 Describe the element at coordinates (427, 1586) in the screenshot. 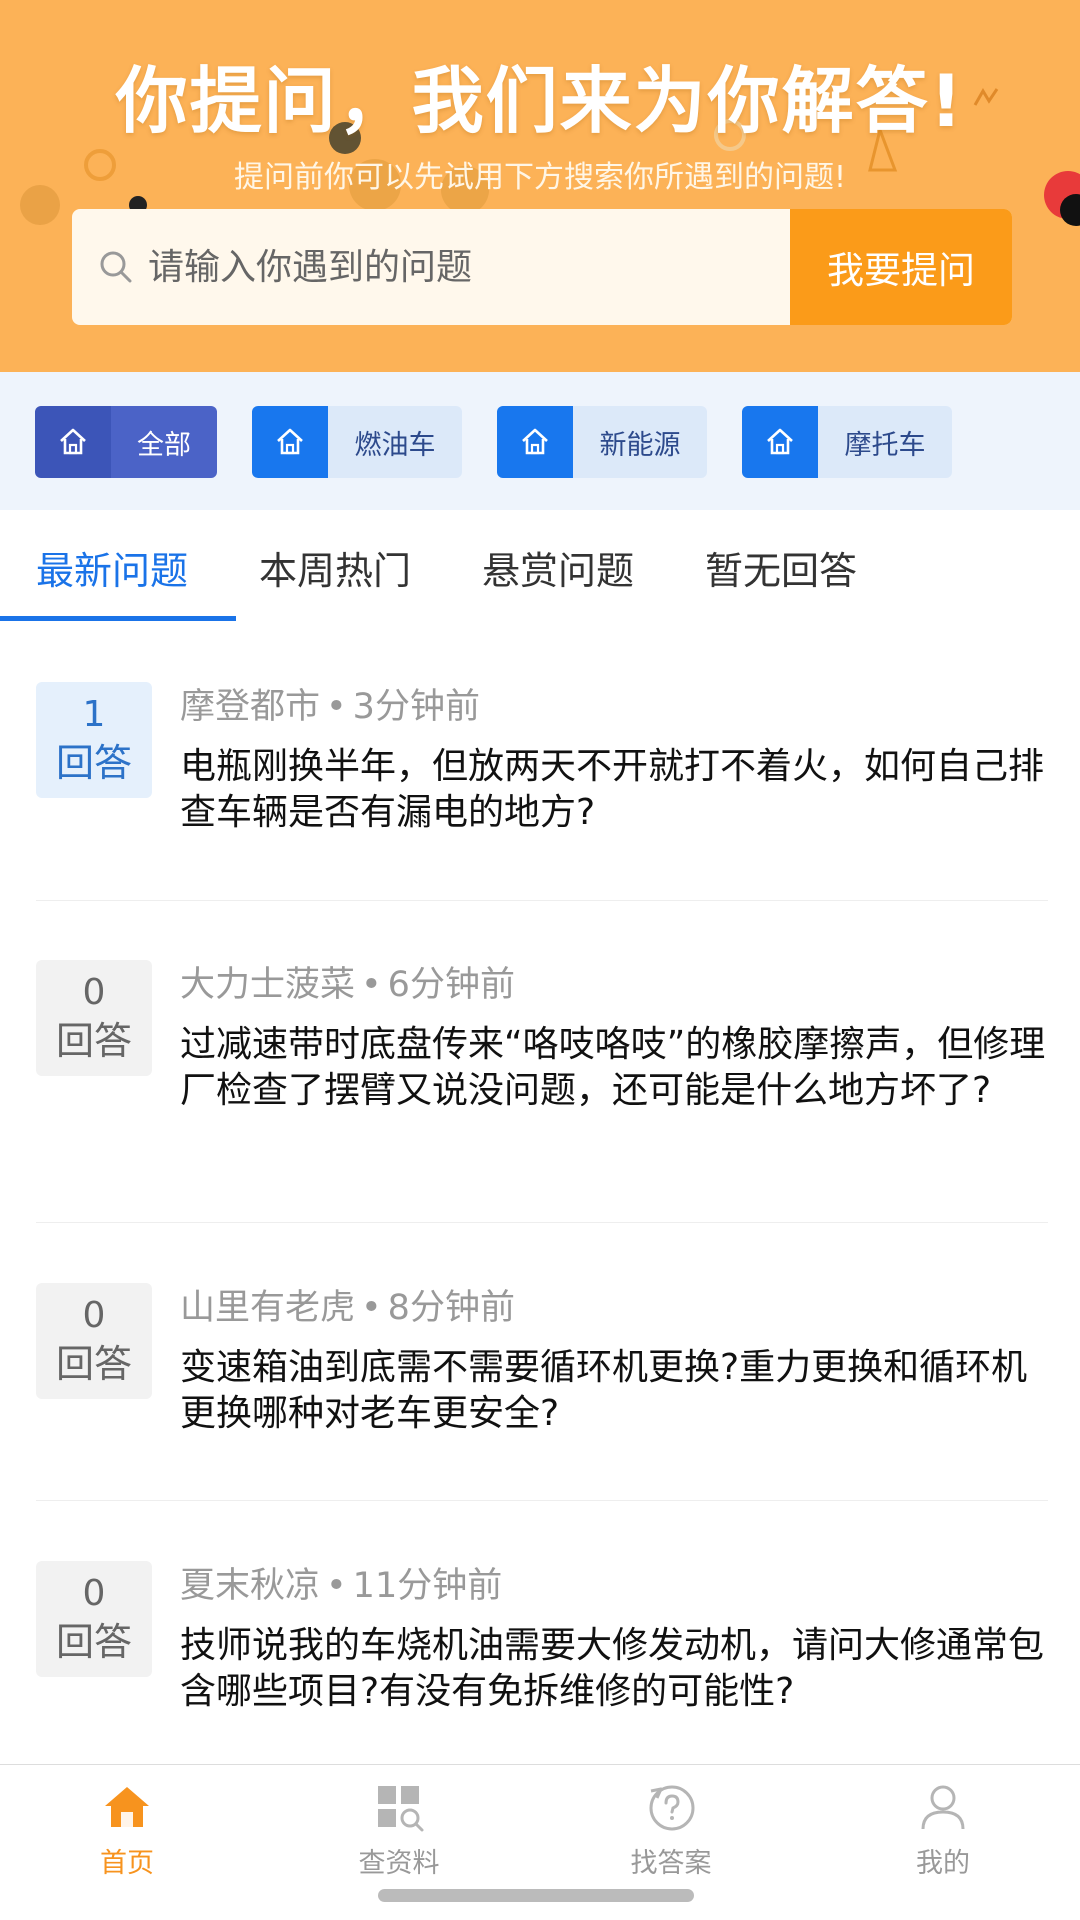

I see `question-time: 11分钟前` at that location.